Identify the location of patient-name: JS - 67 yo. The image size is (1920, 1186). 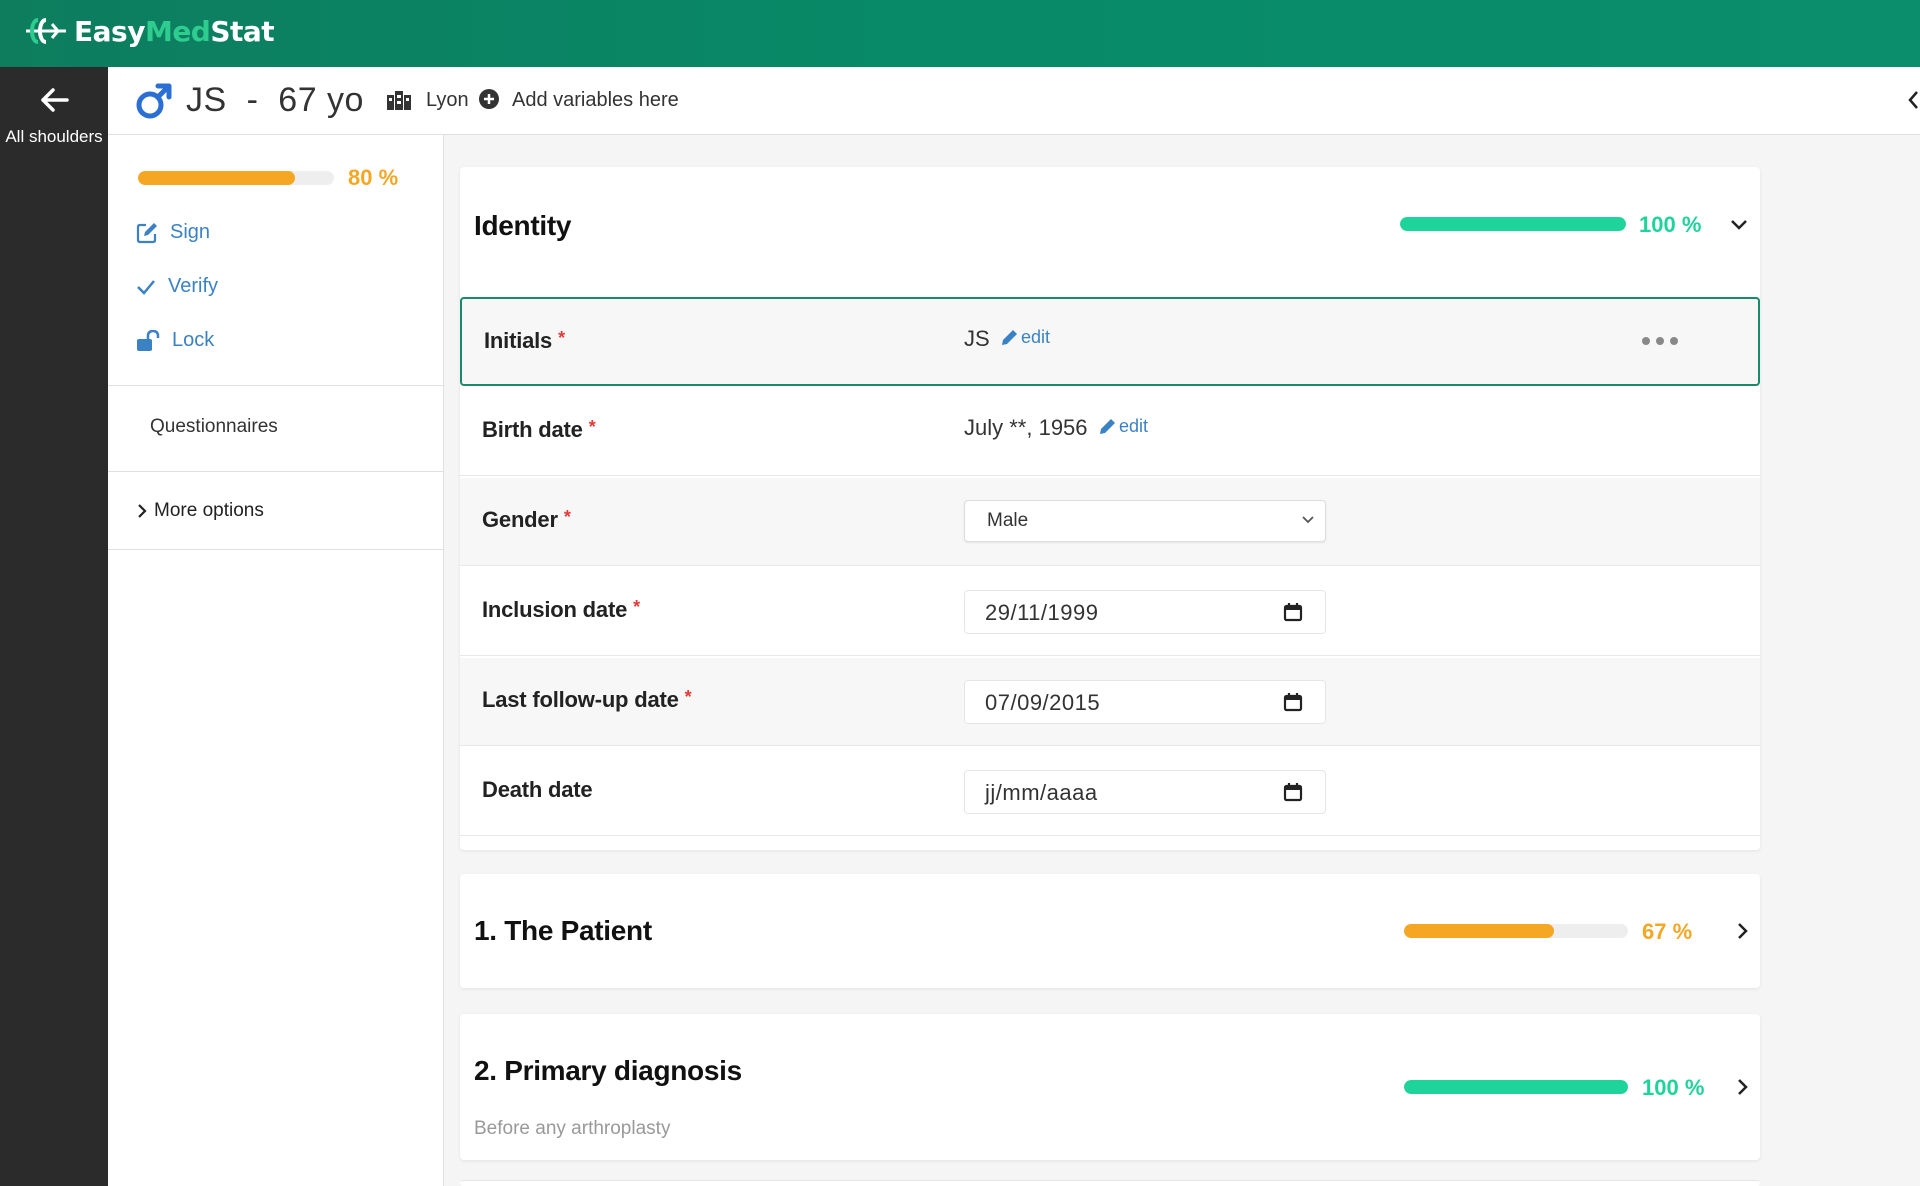
(275, 100).